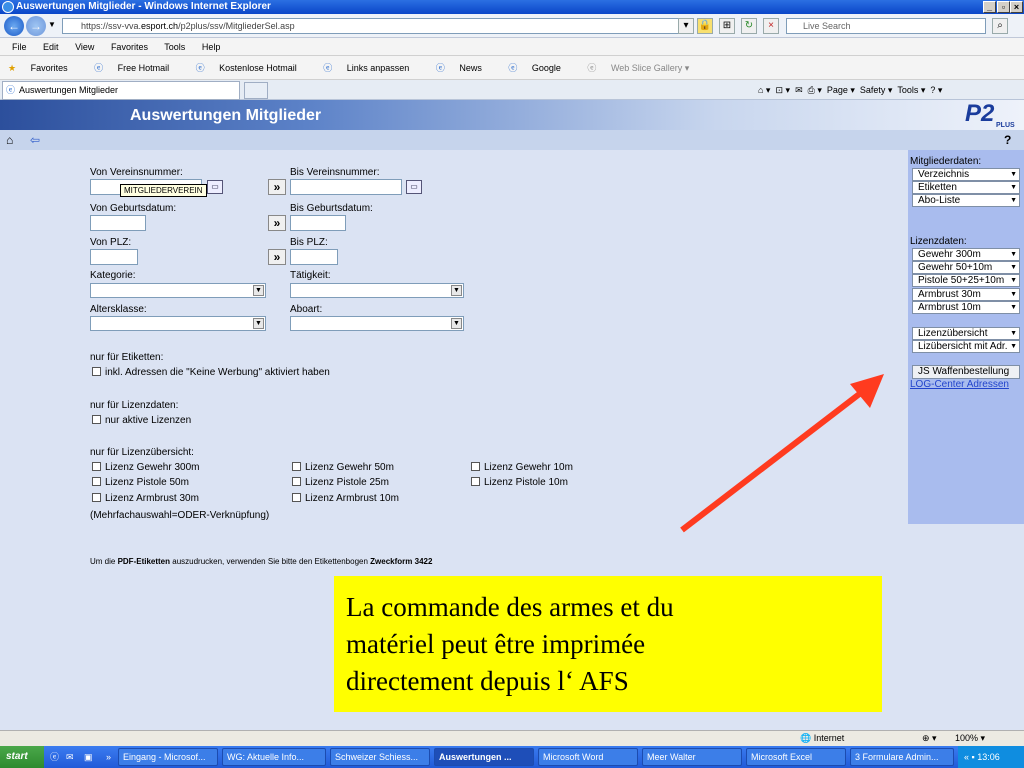 The width and height of the screenshot is (1024, 768). Describe the element at coordinates (277, 187) in the screenshot. I see `copy-vereinsnummer-button: »` at that location.